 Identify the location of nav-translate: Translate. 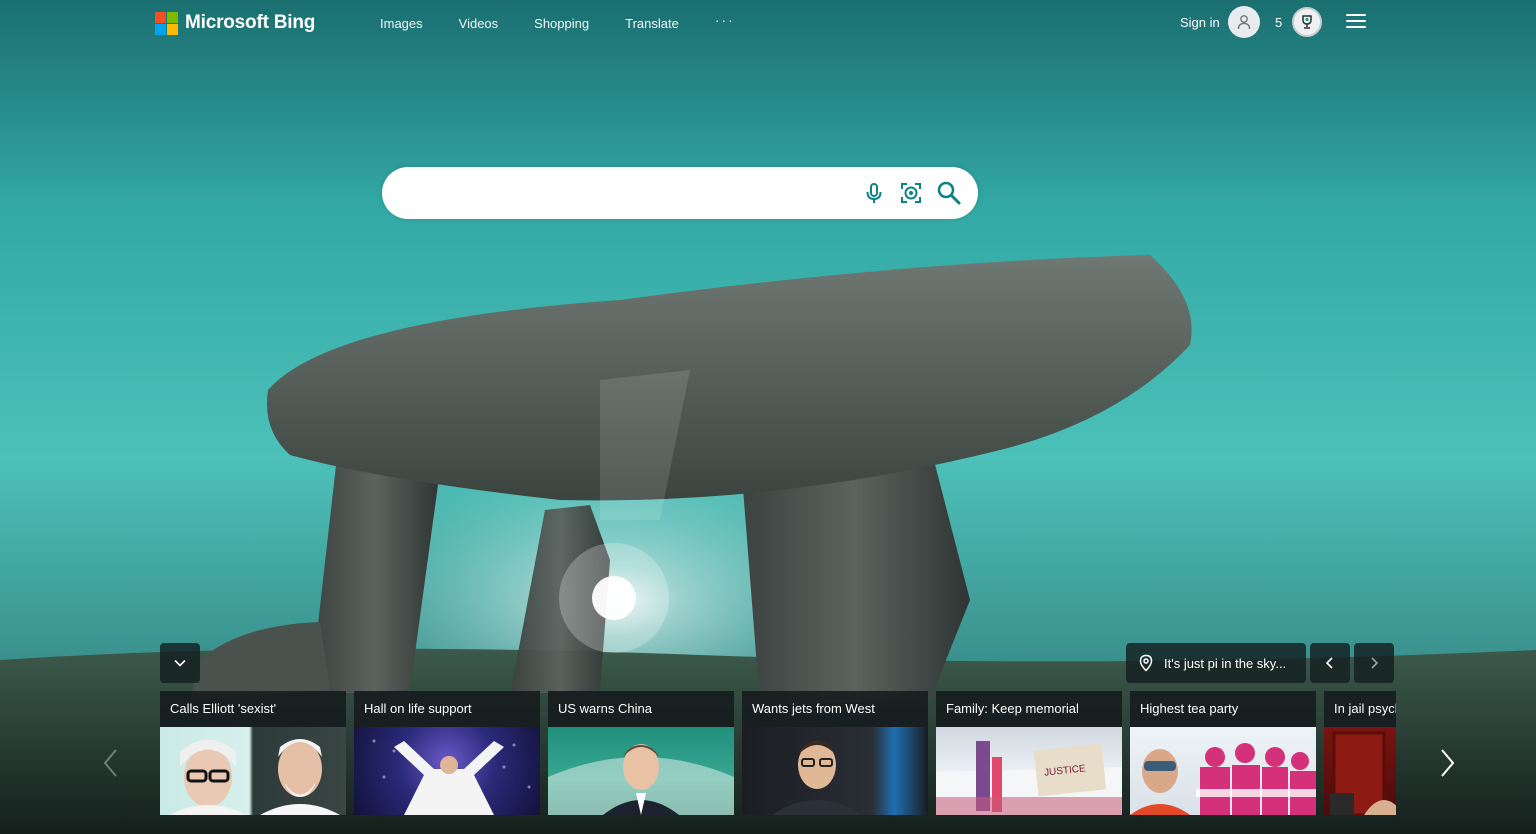
(652, 24).